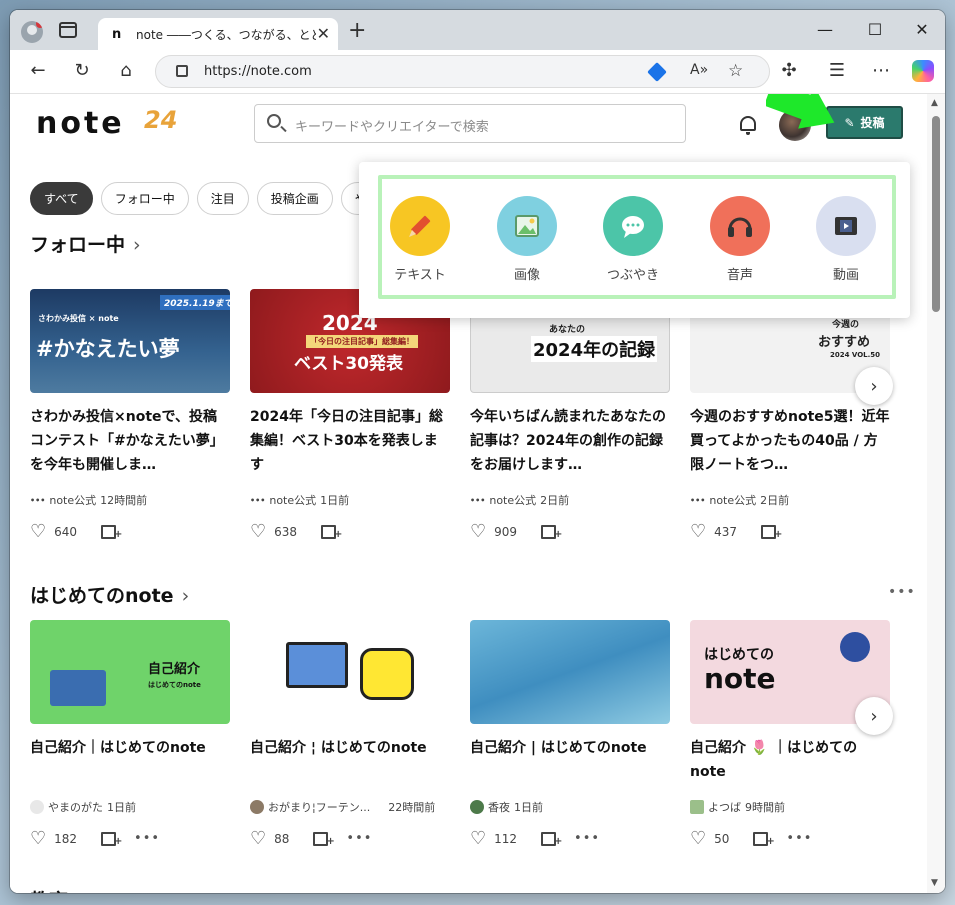 The height and width of the screenshot is (905, 955). Describe the element at coordinates (174, 669) in the screenshot. I see `thumb-headline: 自己紹介` at that location.